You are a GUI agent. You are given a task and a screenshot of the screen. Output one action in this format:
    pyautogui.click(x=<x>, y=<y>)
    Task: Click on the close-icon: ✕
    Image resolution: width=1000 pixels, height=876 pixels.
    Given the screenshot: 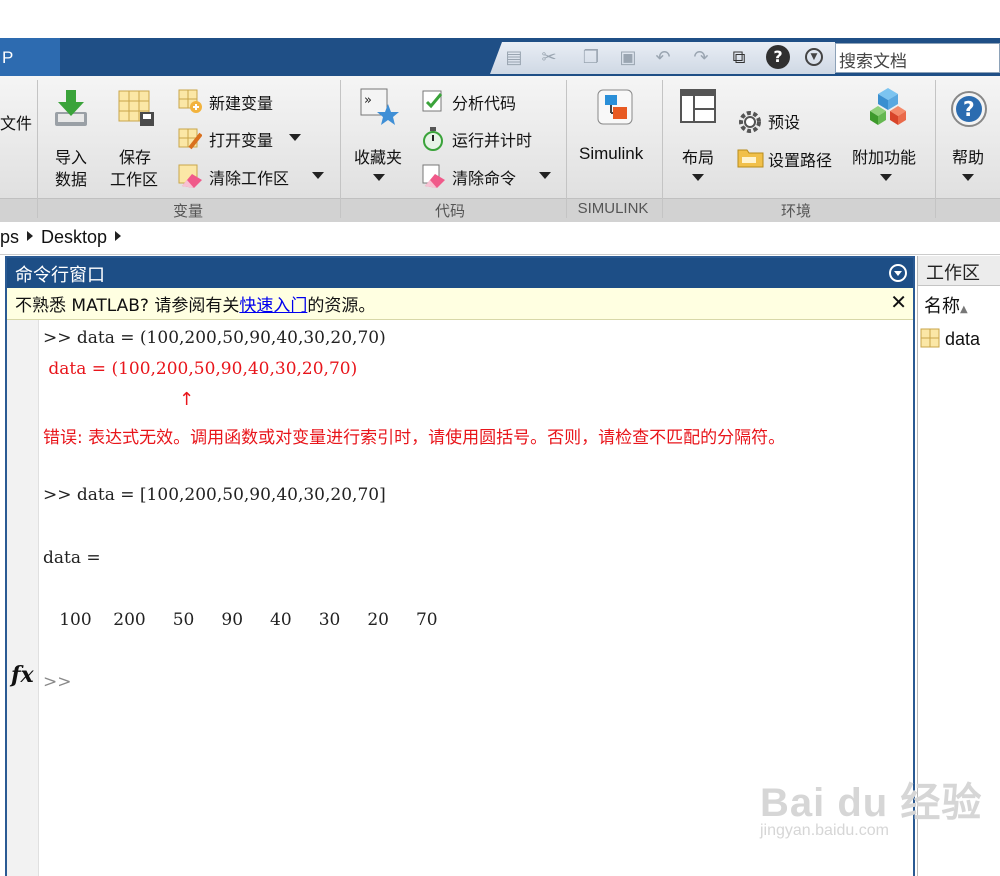 What is the action you would take?
    pyautogui.click(x=898, y=302)
    